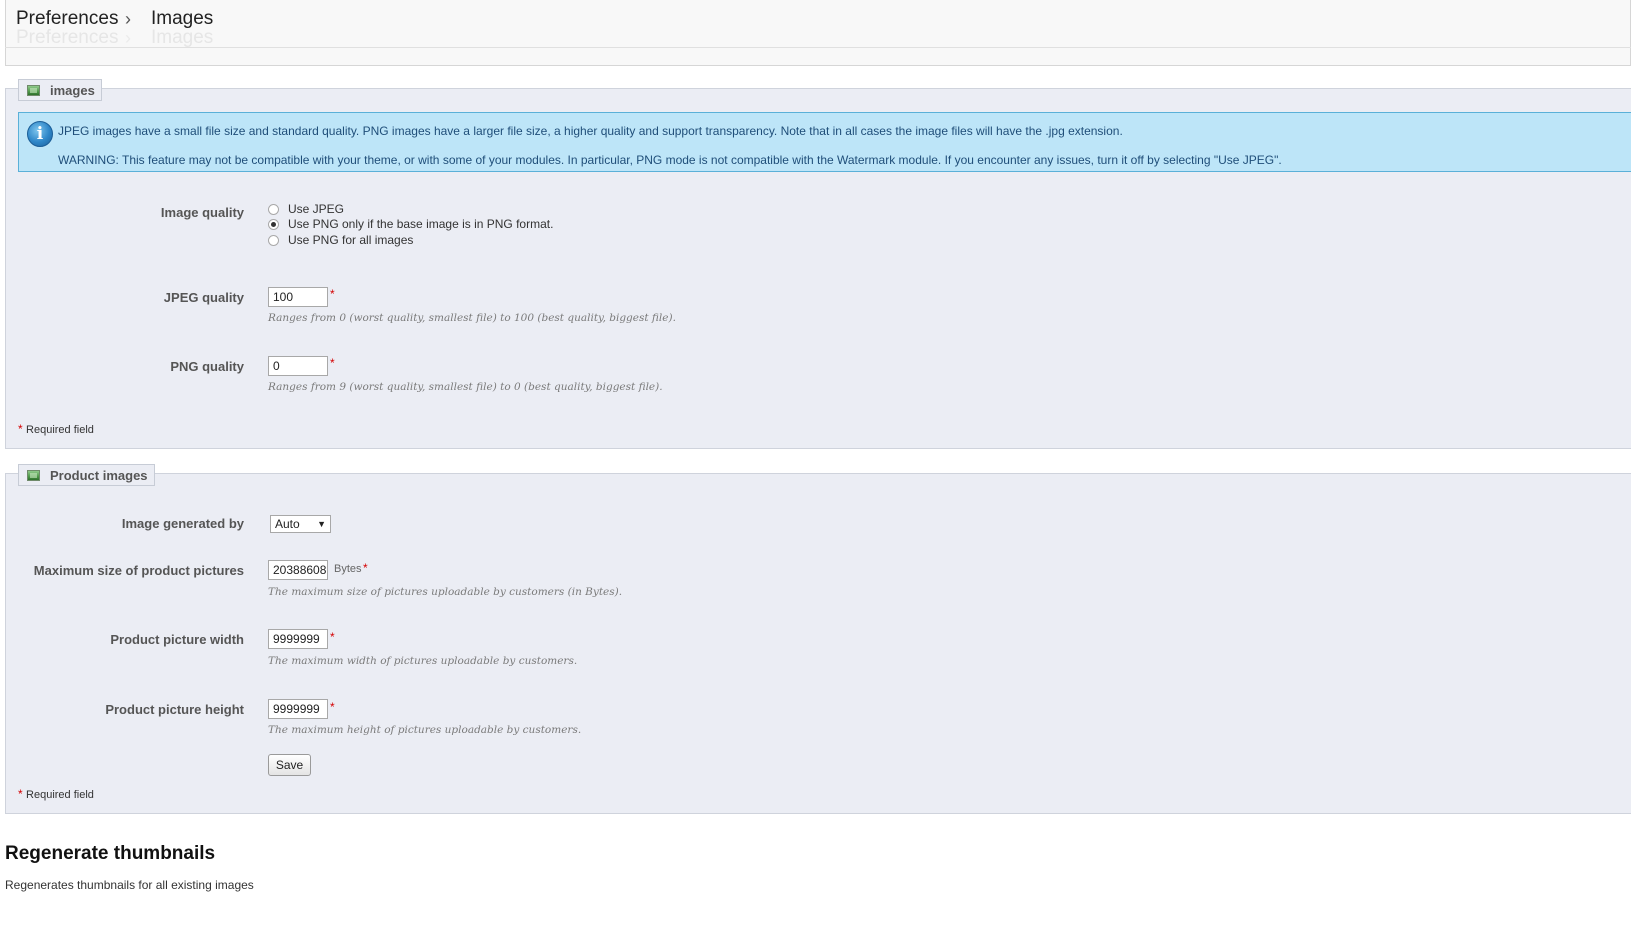 The image size is (1631, 940). What do you see at coordinates (40, 134) in the screenshot?
I see `info-icon: i` at bounding box center [40, 134].